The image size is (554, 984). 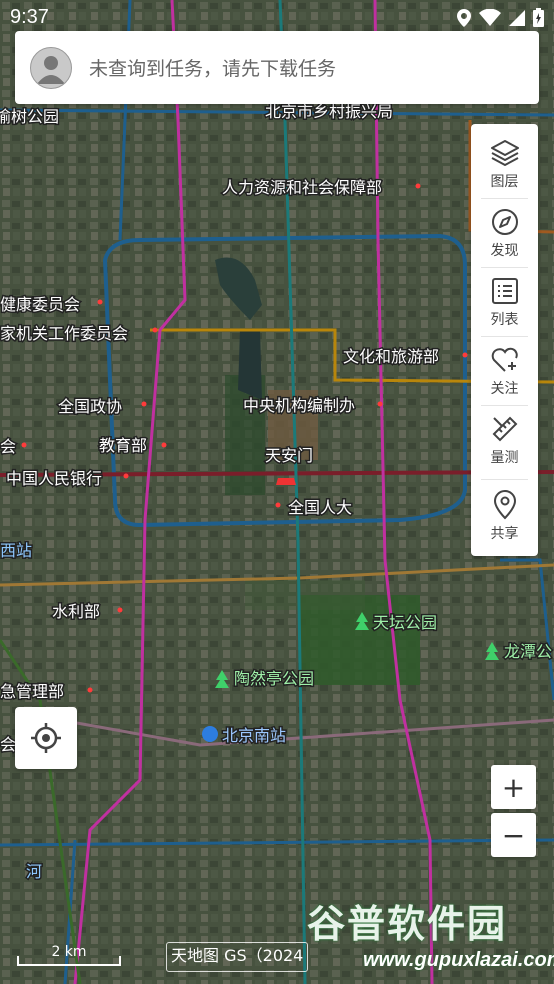 I want to click on avatar, so click(x=51, y=67).